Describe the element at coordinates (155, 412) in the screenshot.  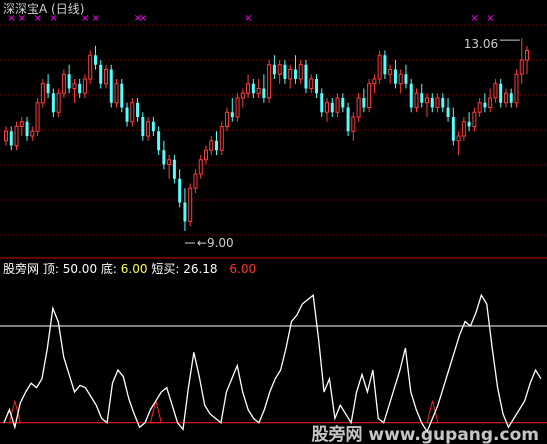
I see `bottom-signal-spike` at that location.